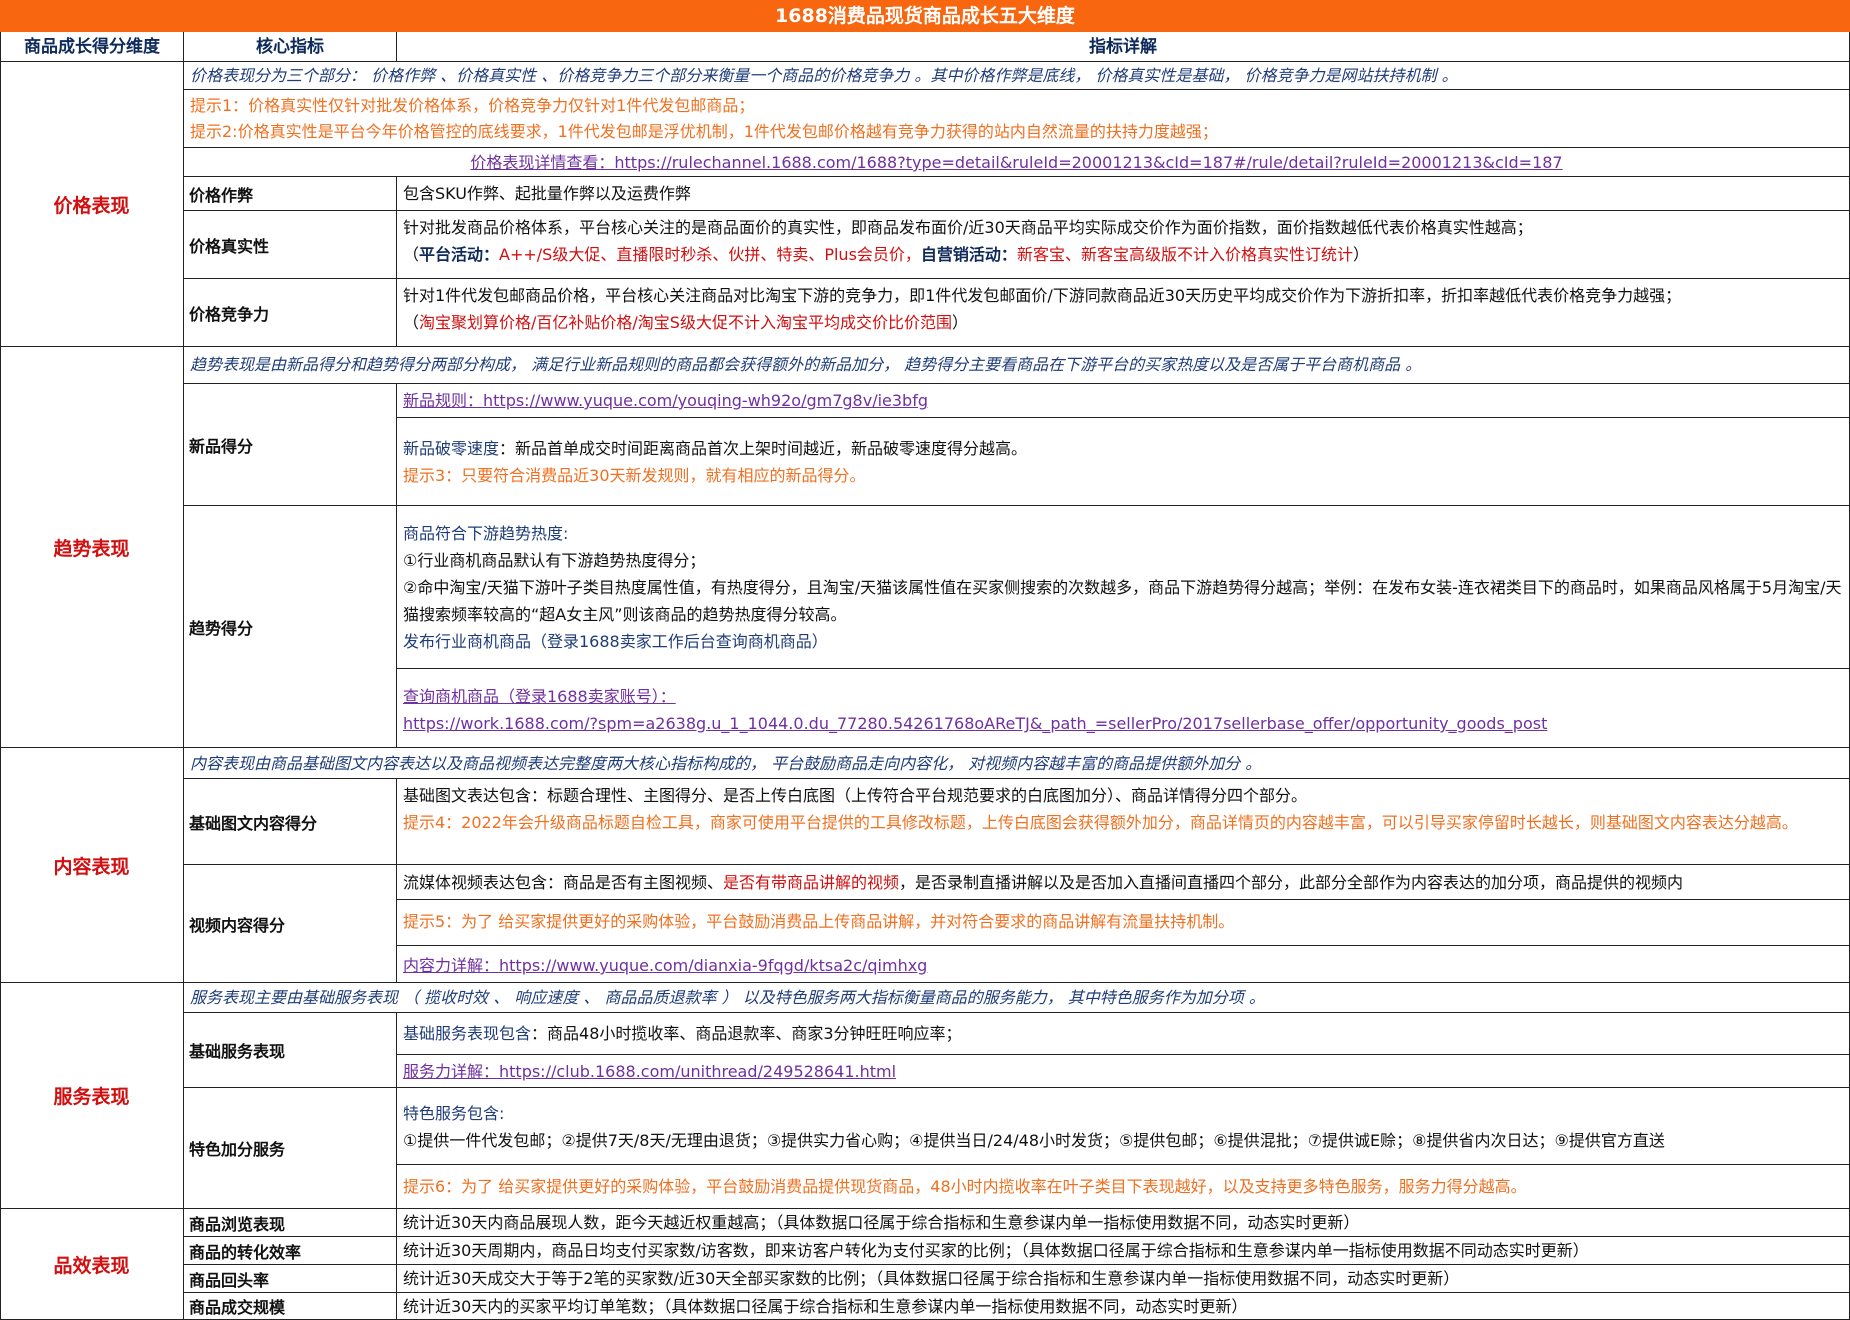  What do you see at coordinates (925, 16) in the screenshot?
I see `sheet-title: 1688消费品现货商品成长五大维度` at bounding box center [925, 16].